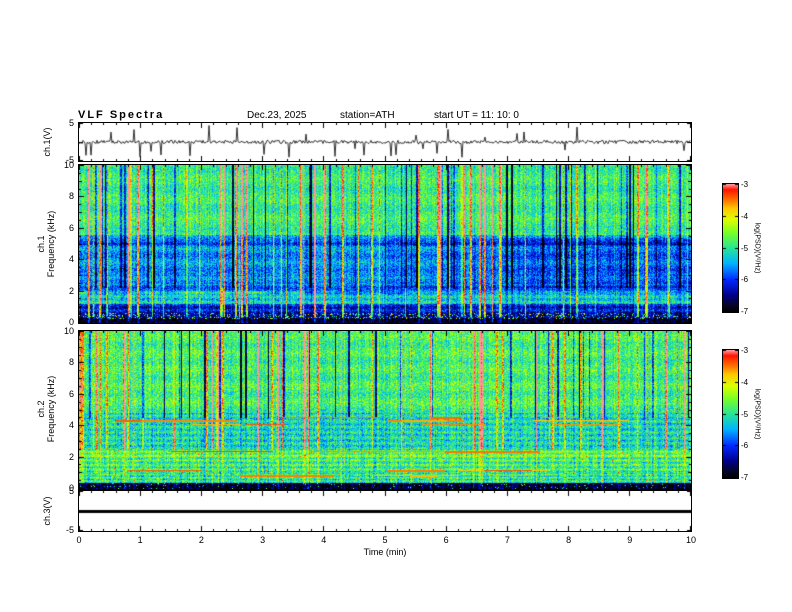 Image resolution: width=792 pixels, height=612 pixels. I want to click on ch3-voltage-axis-label: ch.3(V), so click(47, 511).